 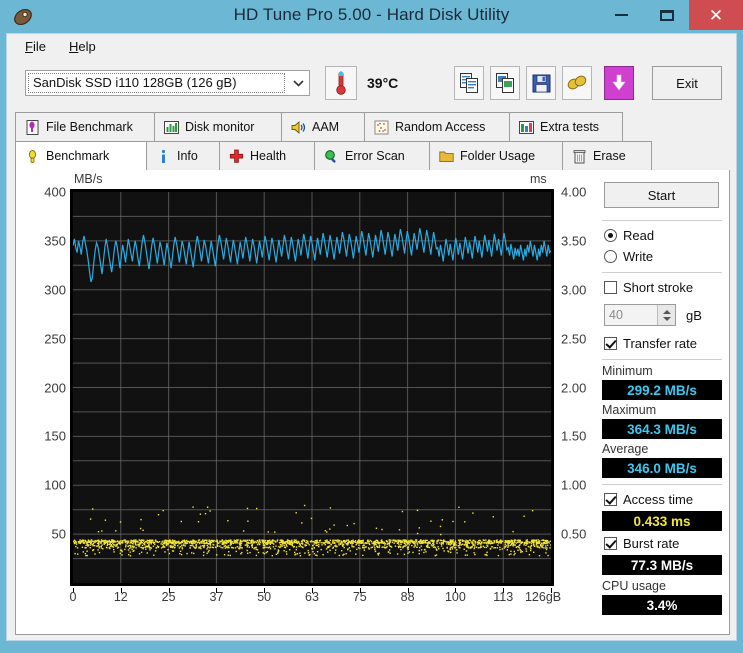 I want to click on tab-file-benchmark-label: File Benchmark, so click(x=89, y=127).